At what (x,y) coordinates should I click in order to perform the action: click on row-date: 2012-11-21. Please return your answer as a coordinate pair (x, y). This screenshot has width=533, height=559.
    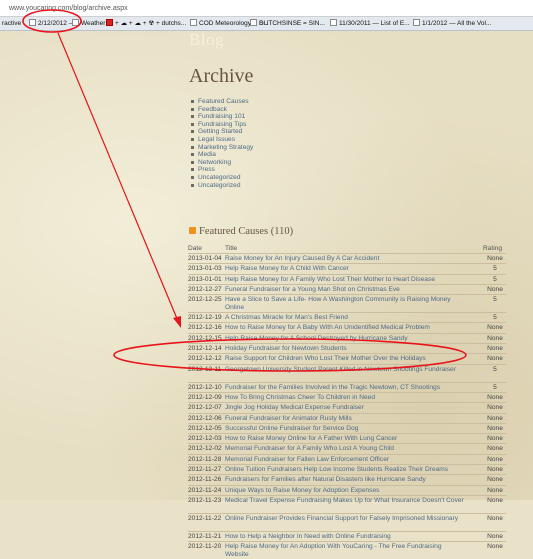
    Looking at the image, I should click on (205, 536).